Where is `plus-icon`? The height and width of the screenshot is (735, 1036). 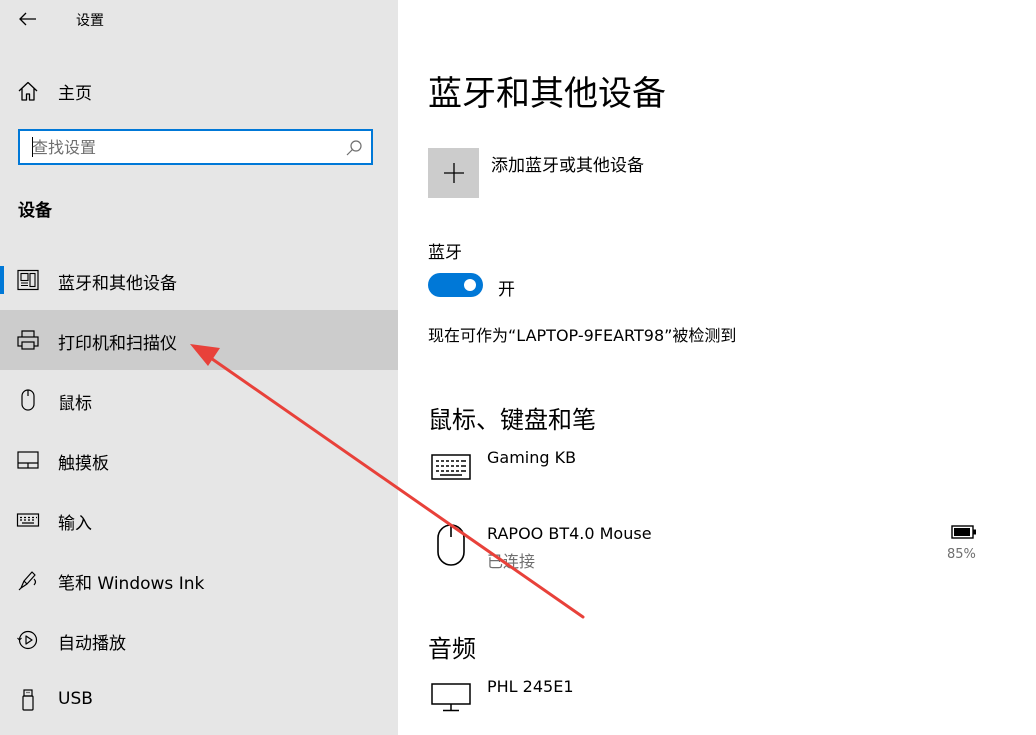 plus-icon is located at coordinates (453, 173).